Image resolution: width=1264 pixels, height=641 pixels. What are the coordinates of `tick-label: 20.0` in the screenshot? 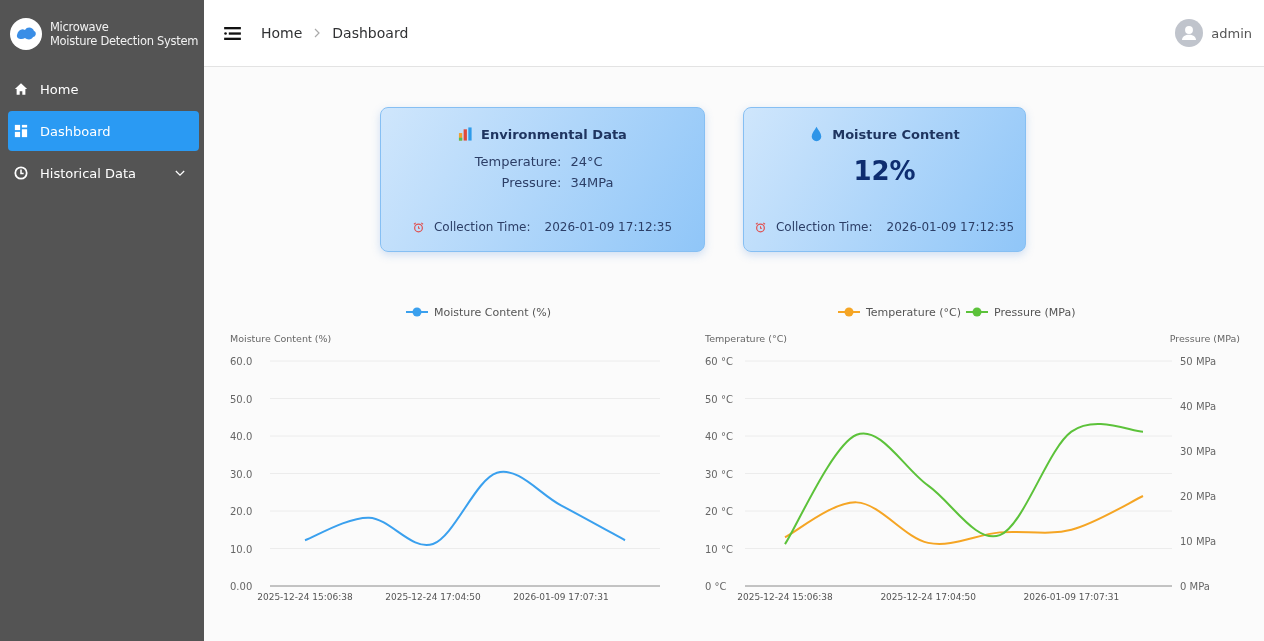 It's located at (241, 511).